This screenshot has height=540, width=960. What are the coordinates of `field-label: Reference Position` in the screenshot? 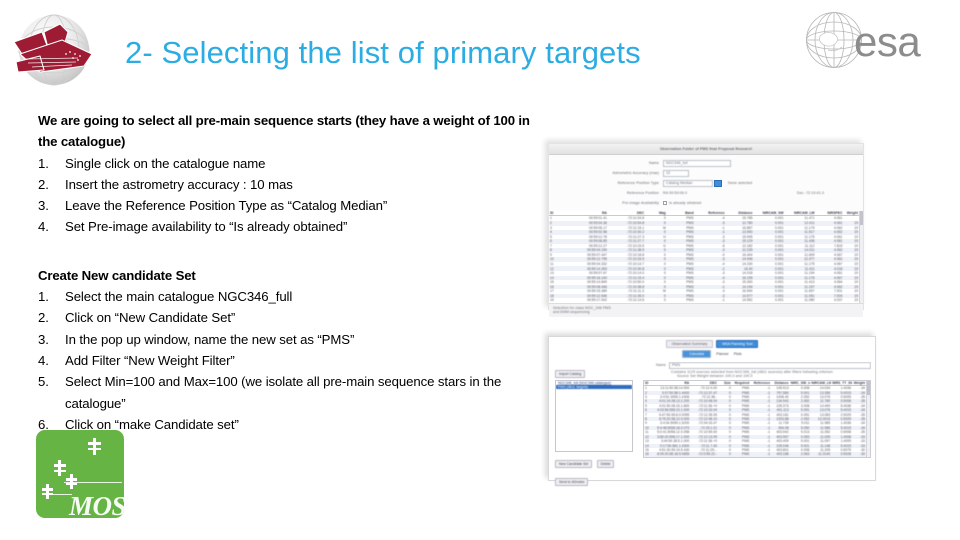 It's located at (642, 192).